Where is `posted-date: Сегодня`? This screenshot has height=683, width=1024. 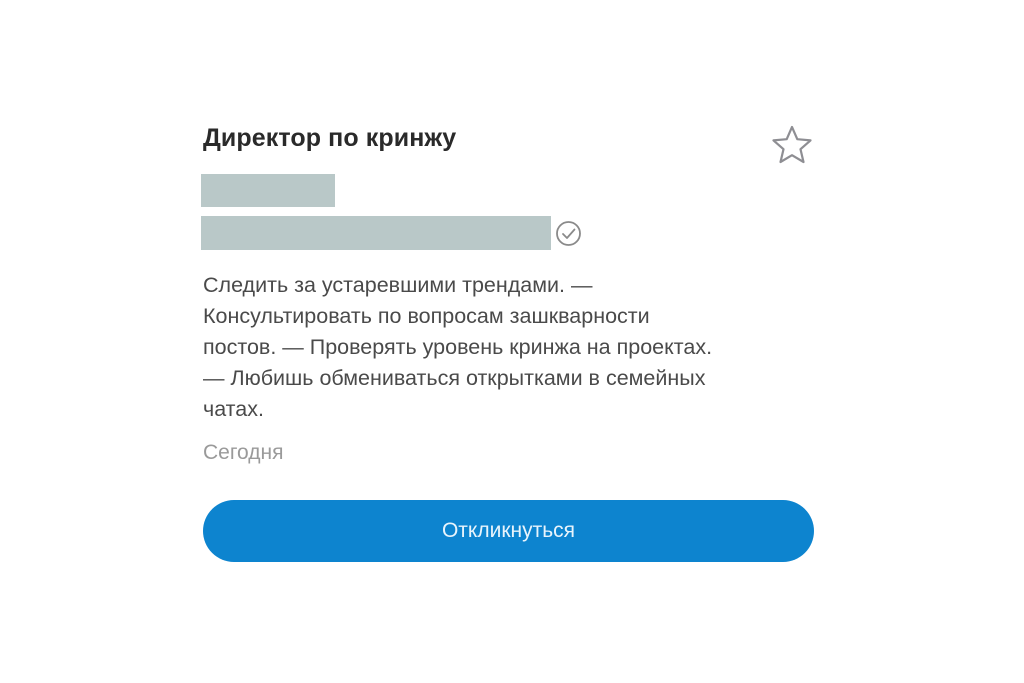
posted-date: Сегодня is located at coordinates (243, 452).